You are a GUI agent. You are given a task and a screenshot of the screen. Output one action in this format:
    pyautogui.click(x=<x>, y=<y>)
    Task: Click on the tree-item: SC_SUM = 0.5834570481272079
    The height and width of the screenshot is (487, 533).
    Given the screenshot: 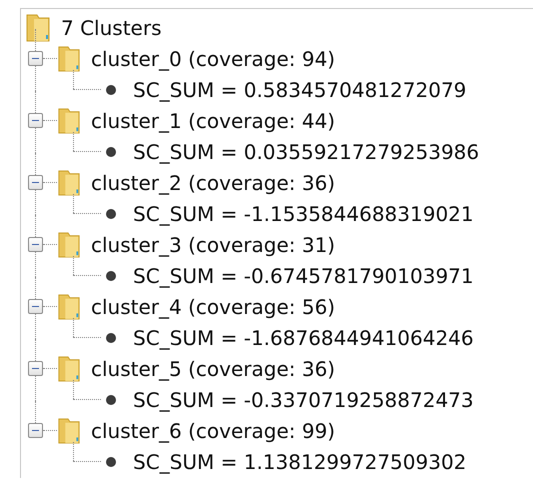 What is the action you would take?
    pyautogui.click(x=299, y=90)
    